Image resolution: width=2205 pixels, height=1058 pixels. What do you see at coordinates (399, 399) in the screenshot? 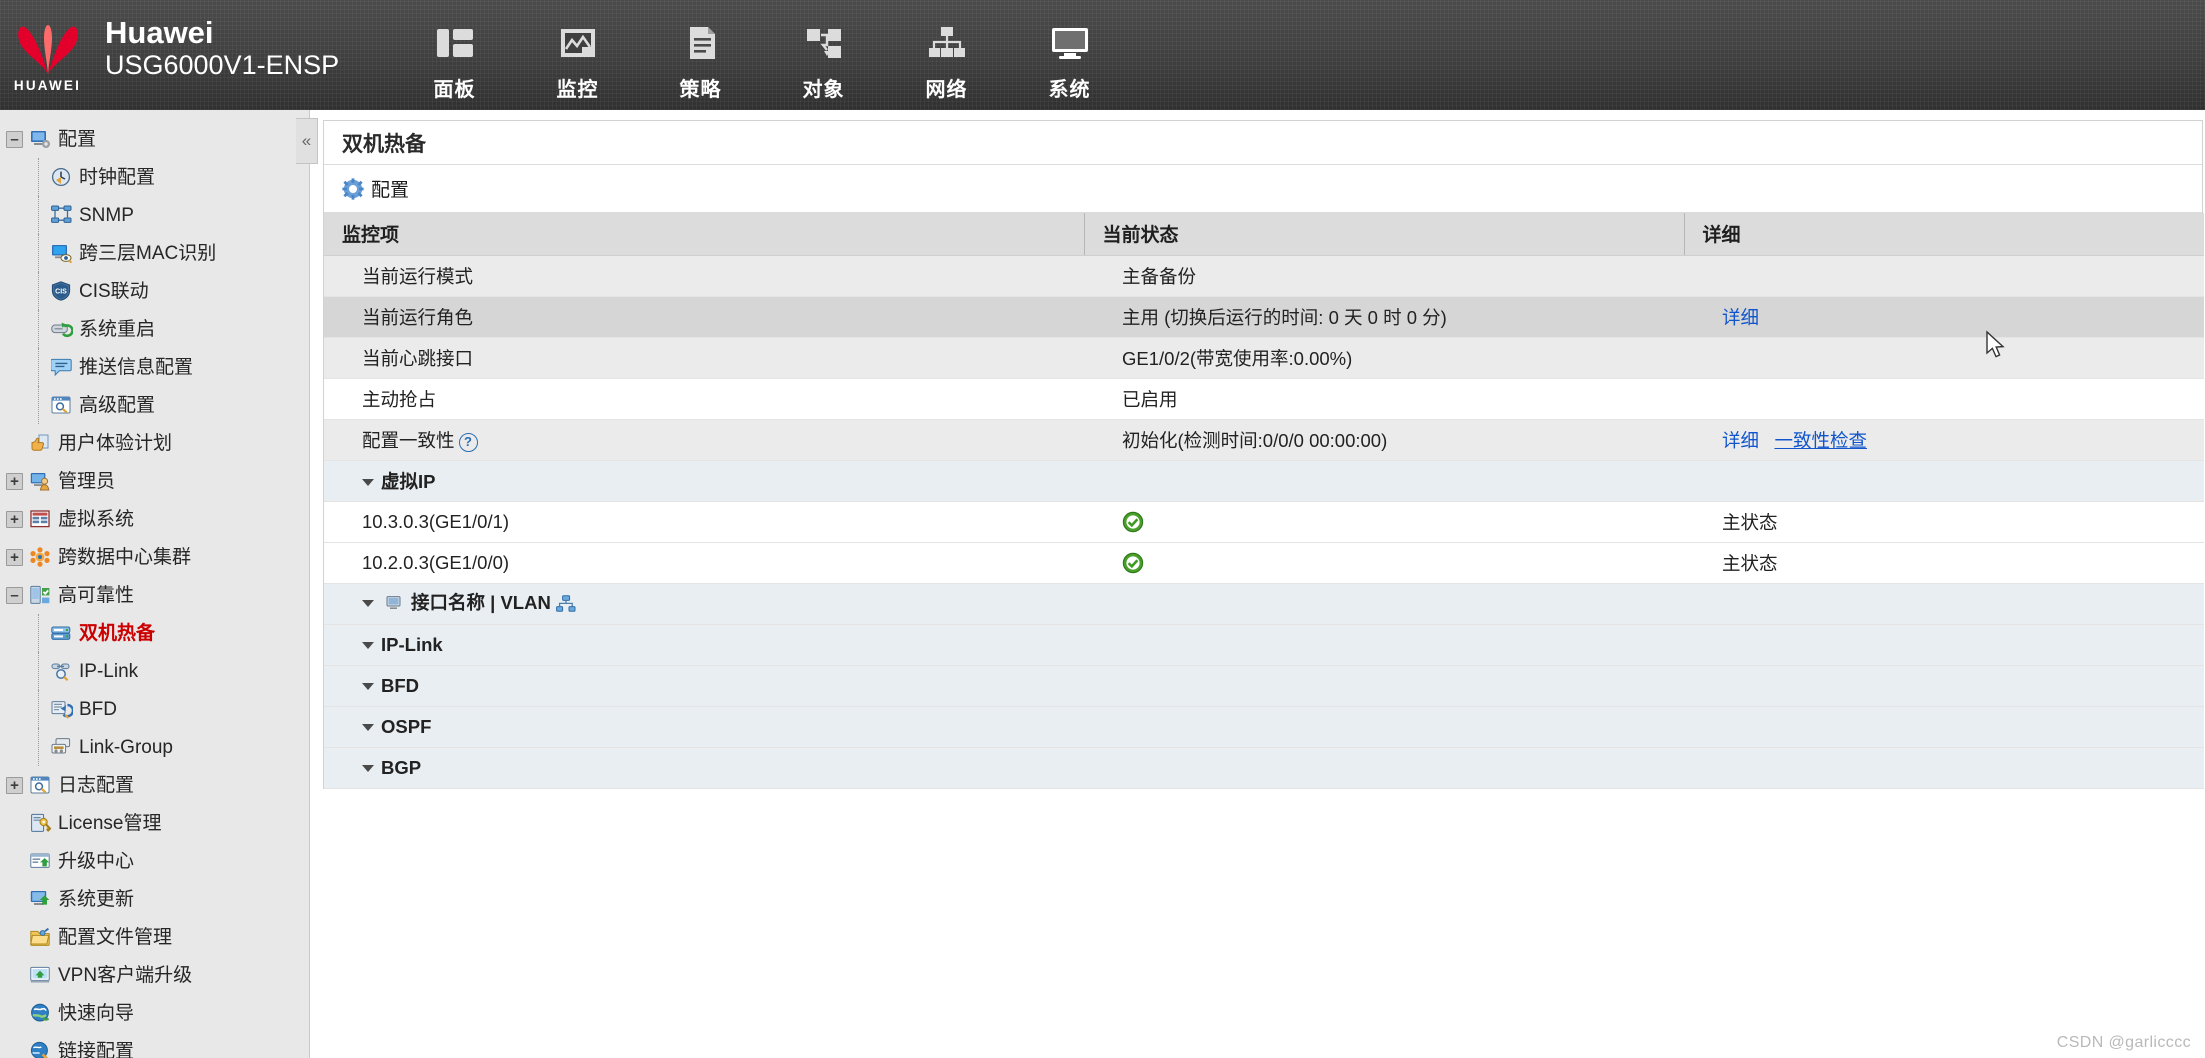
I see `monitor-item-label: 主动抢占` at bounding box center [399, 399].